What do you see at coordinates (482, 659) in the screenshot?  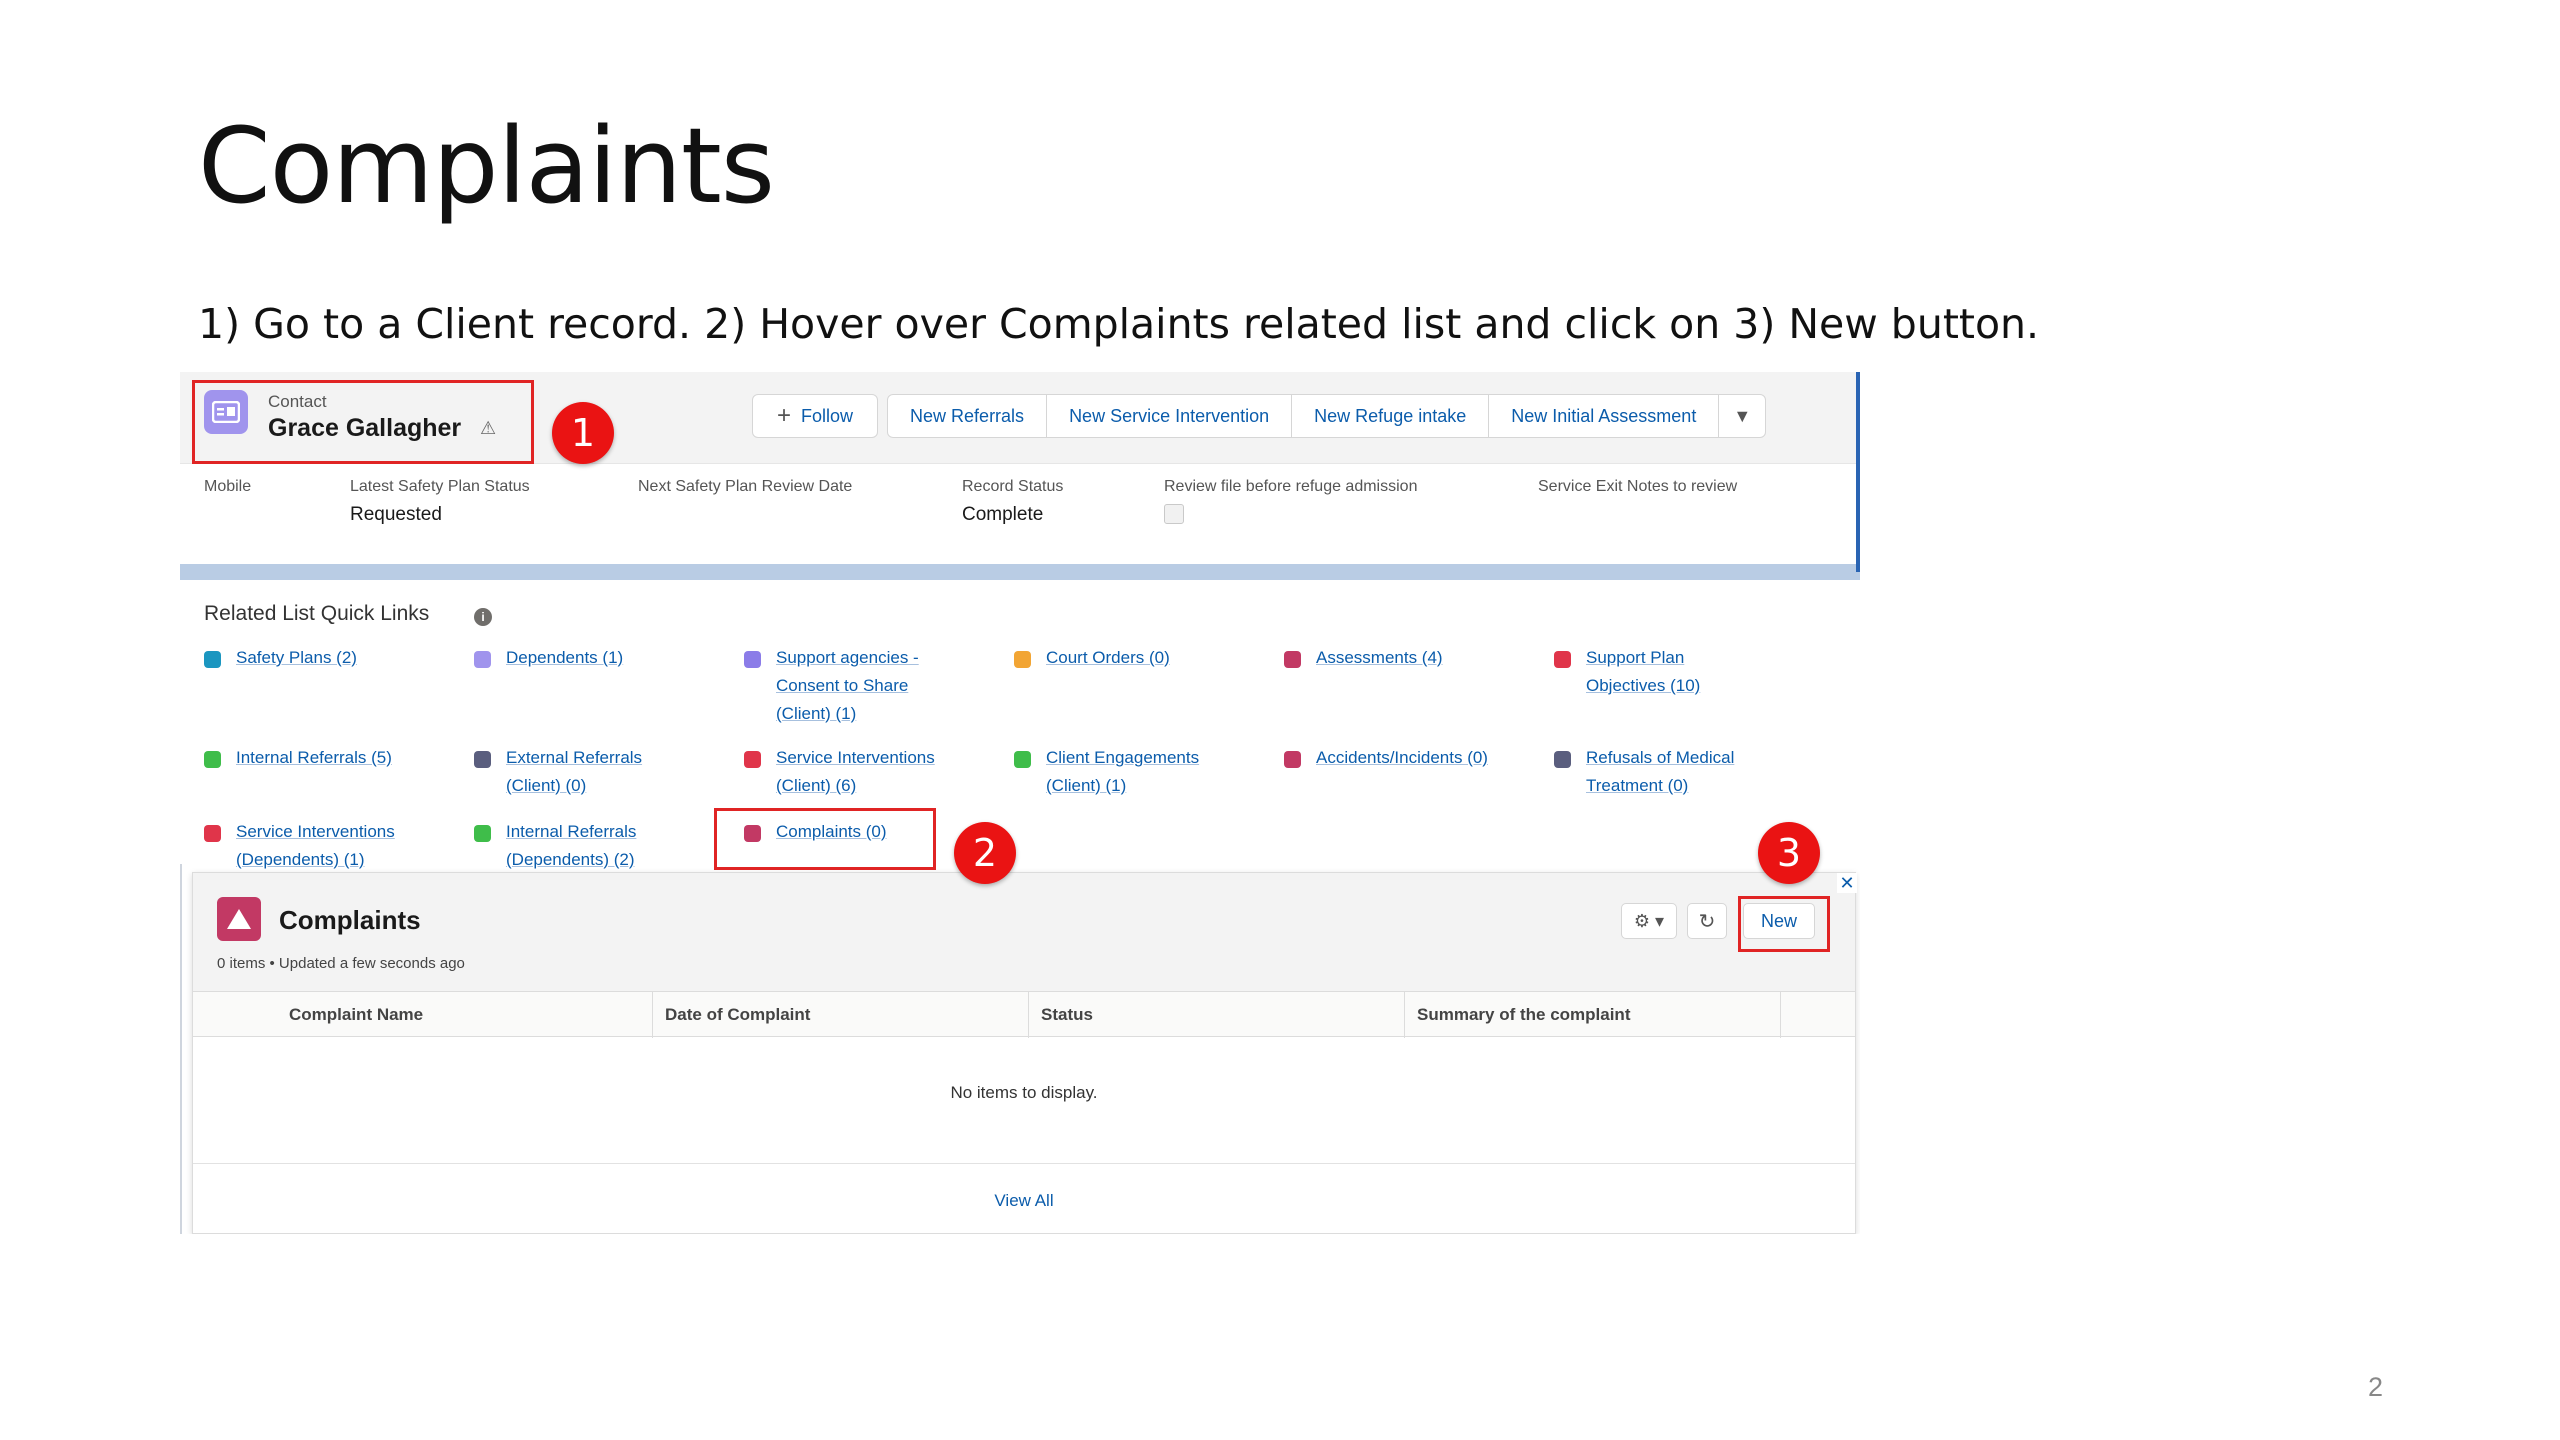 I see `dependents-icon` at bounding box center [482, 659].